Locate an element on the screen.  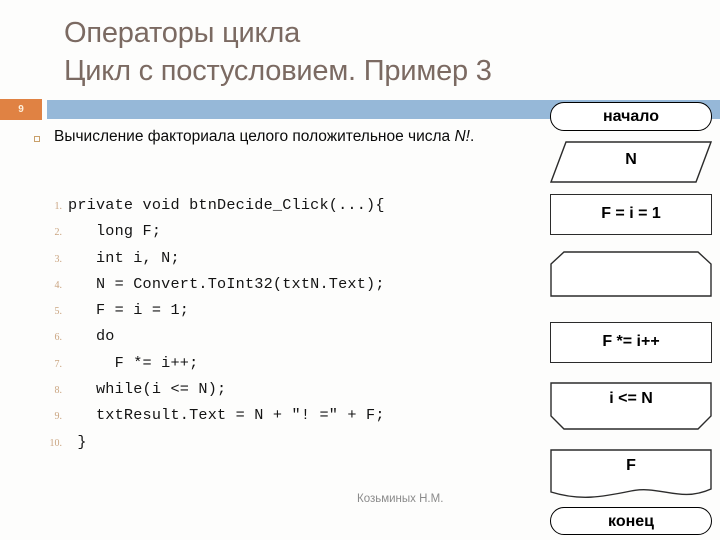
loop-end-icon is located at coordinates (631, 406).